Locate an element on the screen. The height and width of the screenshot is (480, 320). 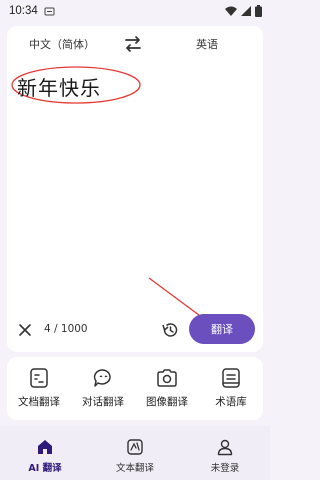
tool-label: 图像翻译 is located at coordinates (167, 402).